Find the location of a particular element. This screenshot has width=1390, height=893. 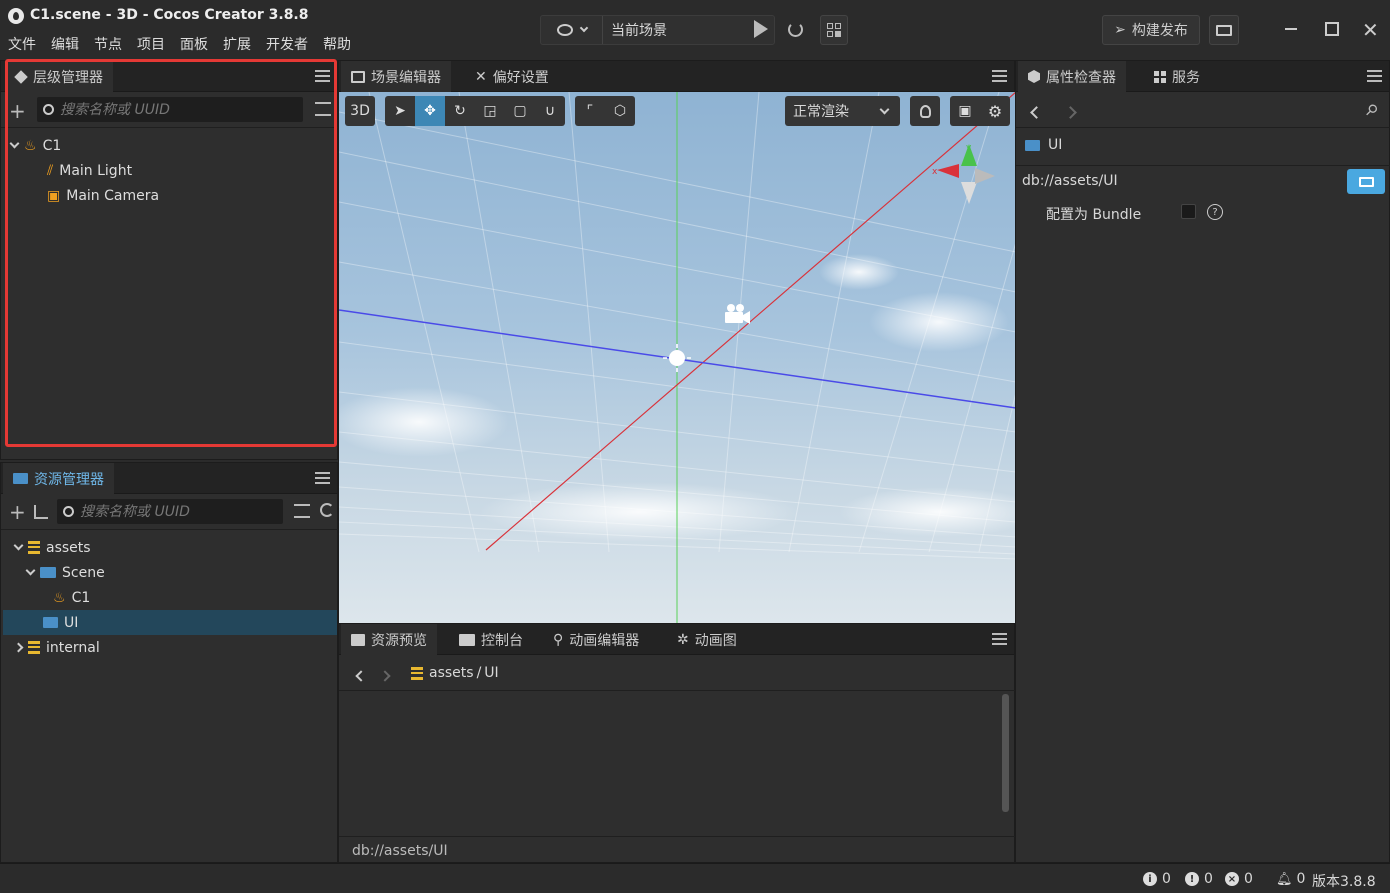

tab-preferences: ✕ 偏好设置 is located at coordinates (512, 76).